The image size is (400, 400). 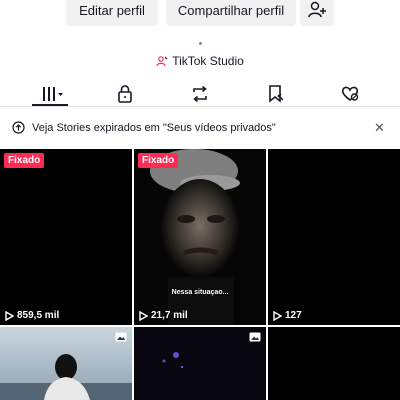 I want to click on profile-actions: Editar perfil Compartilhar perfil, so click(x=200, y=14).